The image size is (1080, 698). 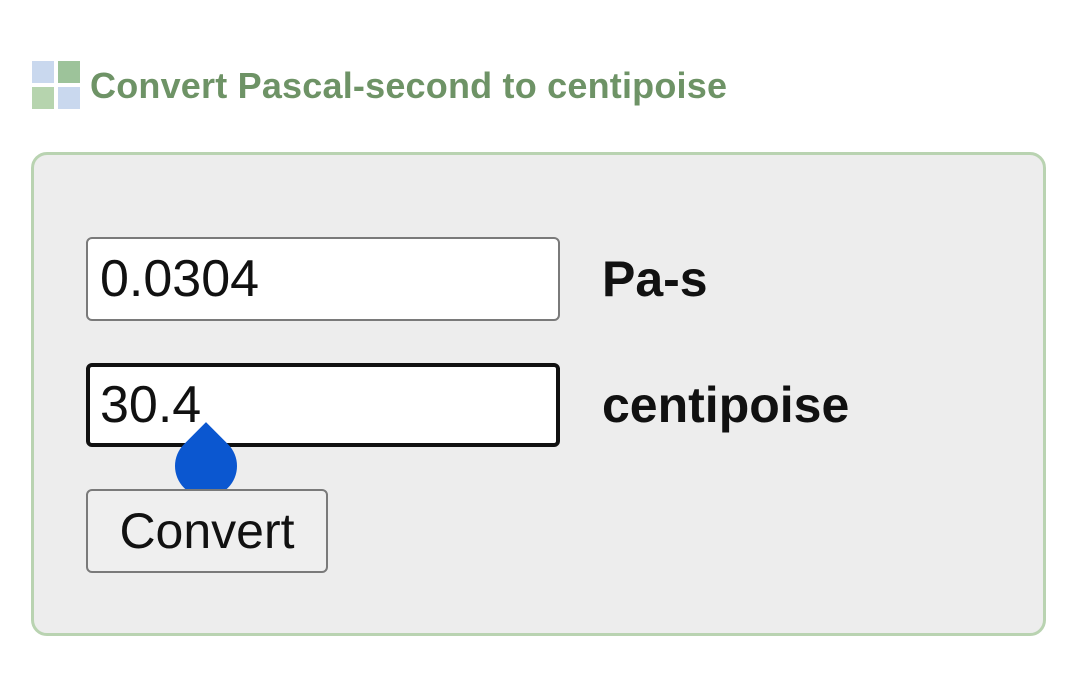 I want to click on page-heading: Convert Pascal-second to centipoise, so click(x=379, y=86).